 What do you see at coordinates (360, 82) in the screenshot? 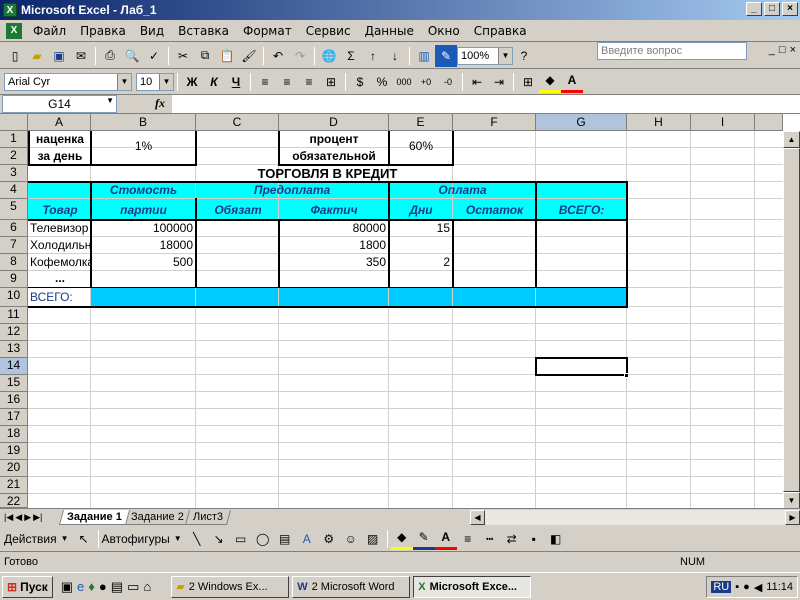
I see `currency-icon: $` at bounding box center [360, 82].